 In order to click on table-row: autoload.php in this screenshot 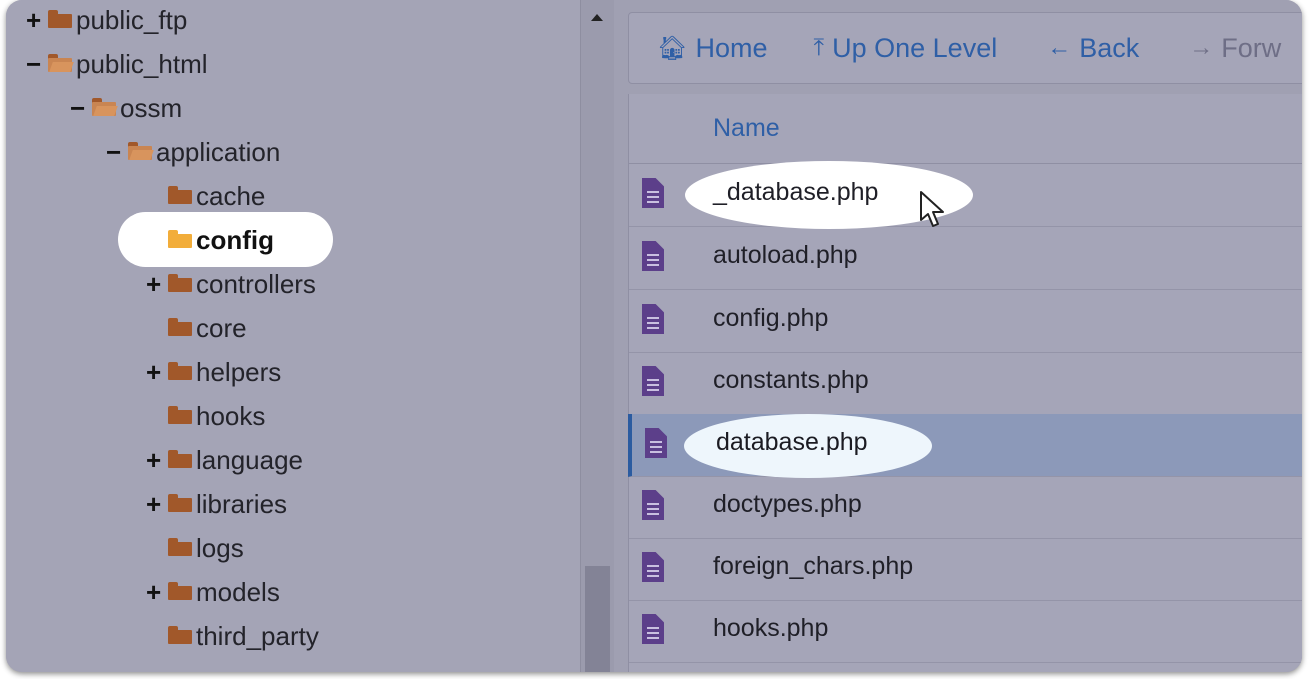, I will do `click(965, 258)`.